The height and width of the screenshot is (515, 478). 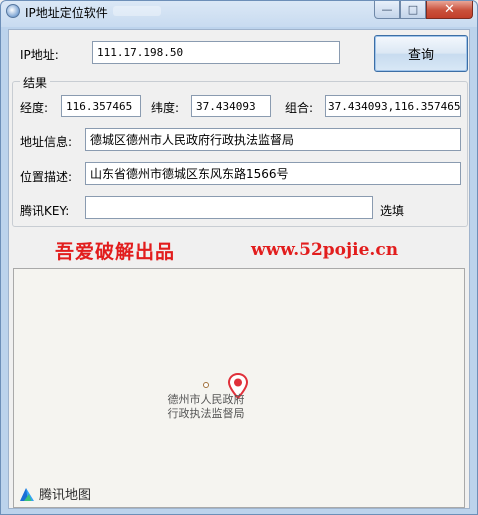 I want to click on position-label: 位置描述:, so click(x=46, y=177).